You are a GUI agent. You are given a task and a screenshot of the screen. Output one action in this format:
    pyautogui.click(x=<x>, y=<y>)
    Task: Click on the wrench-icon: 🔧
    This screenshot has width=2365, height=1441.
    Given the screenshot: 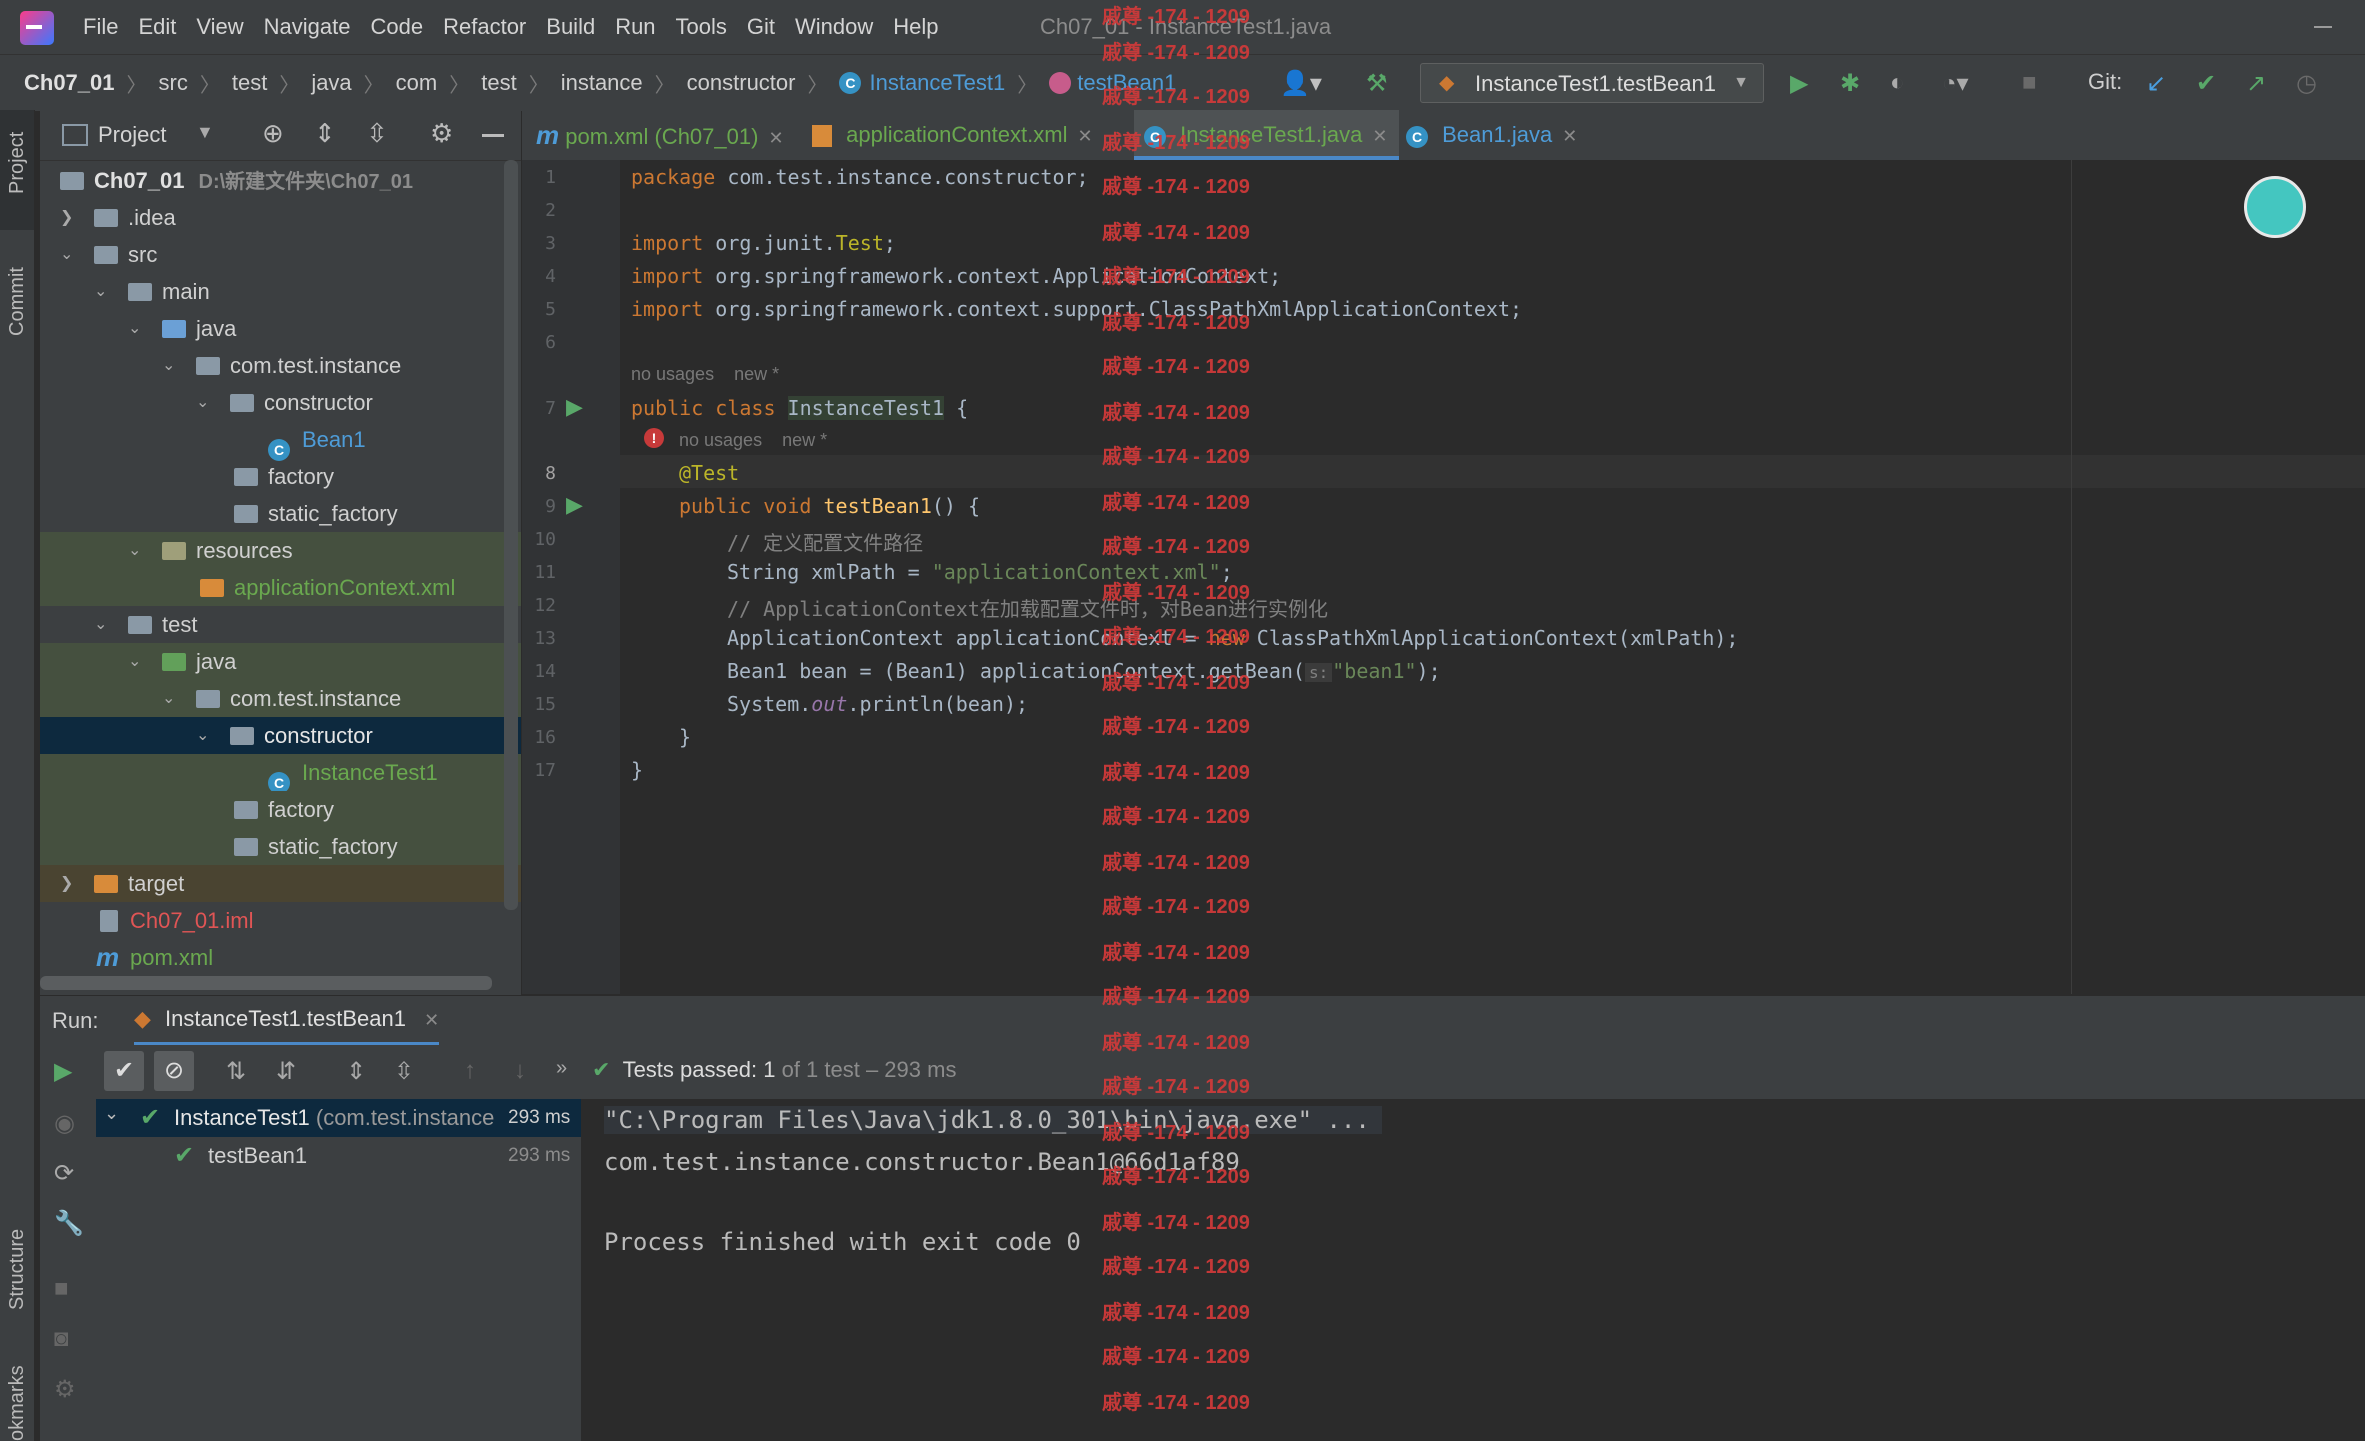 What is the action you would take?
    pyautogui.click(x=69, y=1223)
    